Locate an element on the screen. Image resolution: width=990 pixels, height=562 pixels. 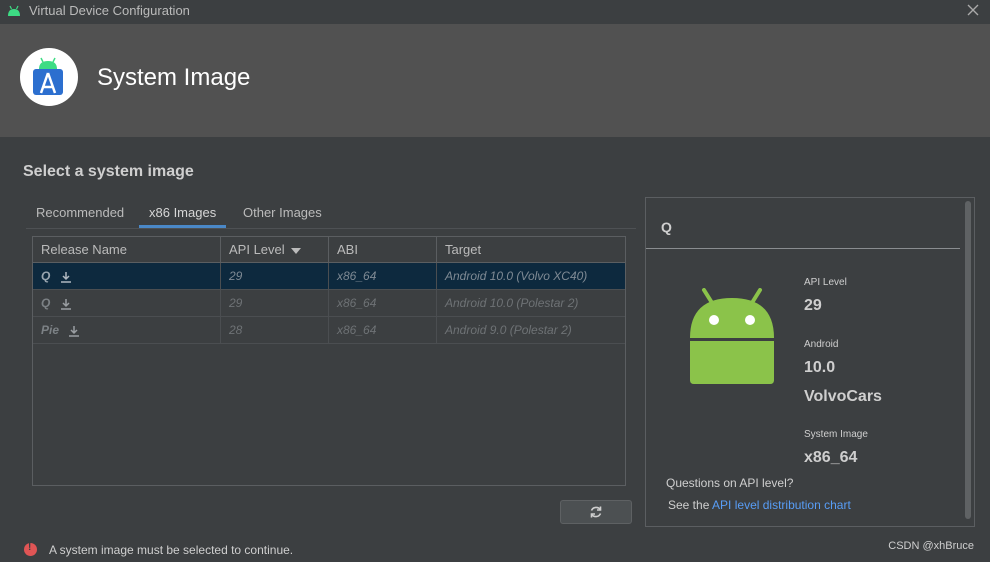
android-studio-logo is located at coordinates (49, 77).